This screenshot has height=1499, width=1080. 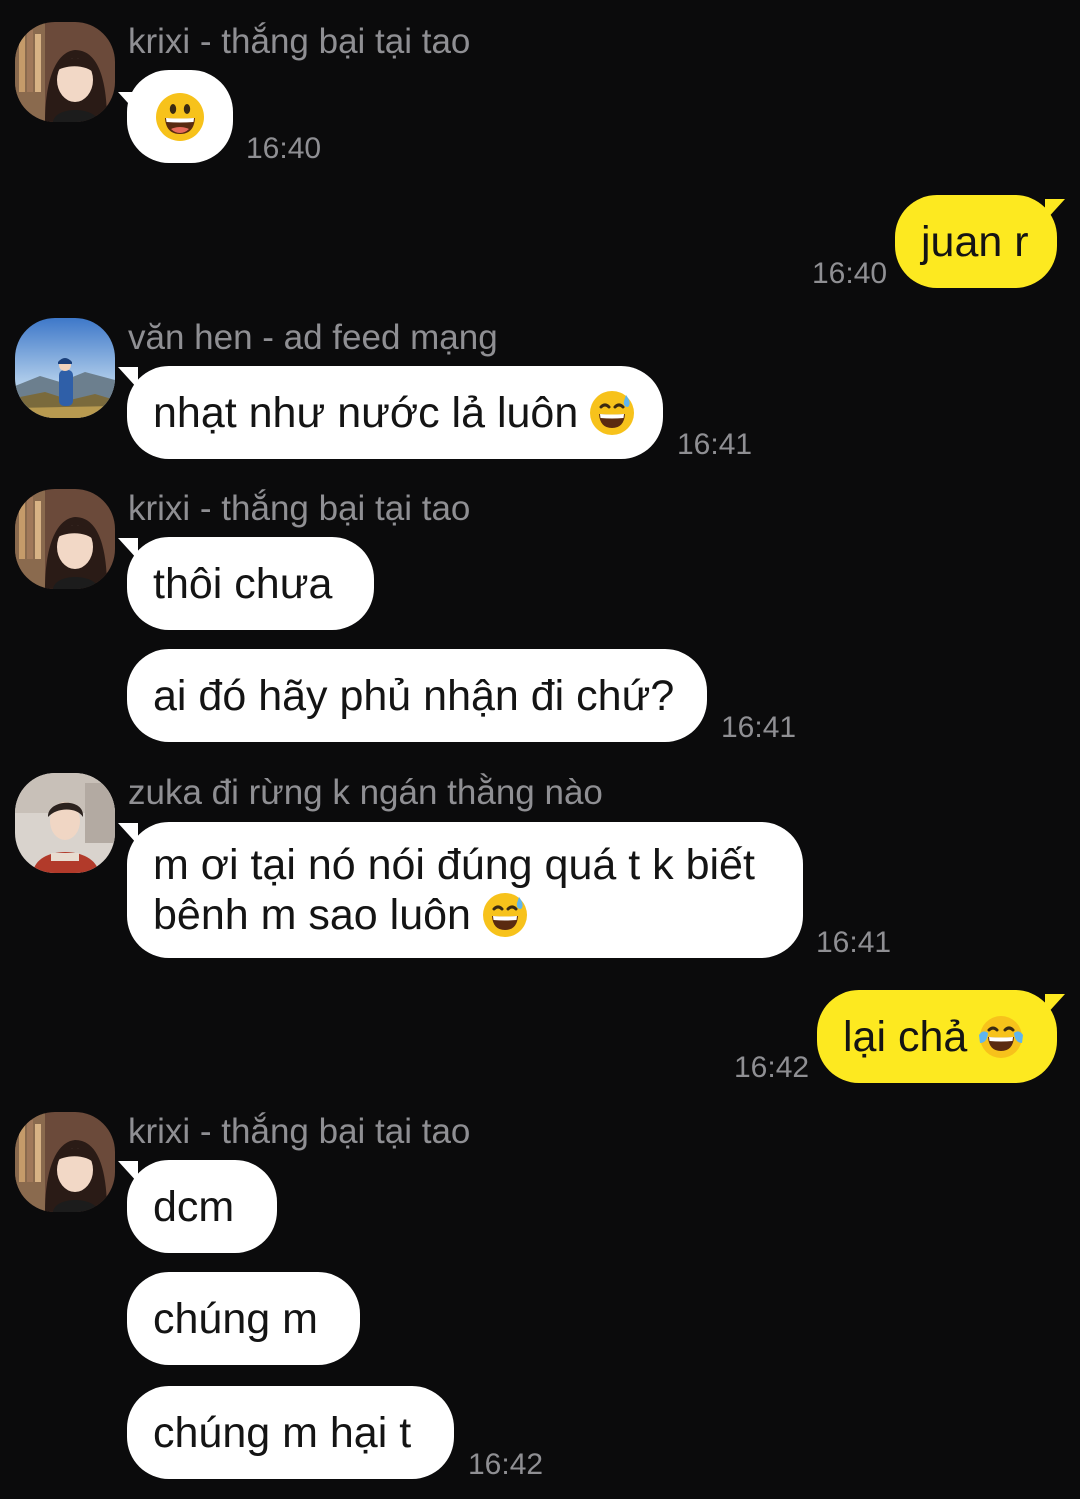 I want to click on message-text: lại chả, so click(x=905, y=1036).